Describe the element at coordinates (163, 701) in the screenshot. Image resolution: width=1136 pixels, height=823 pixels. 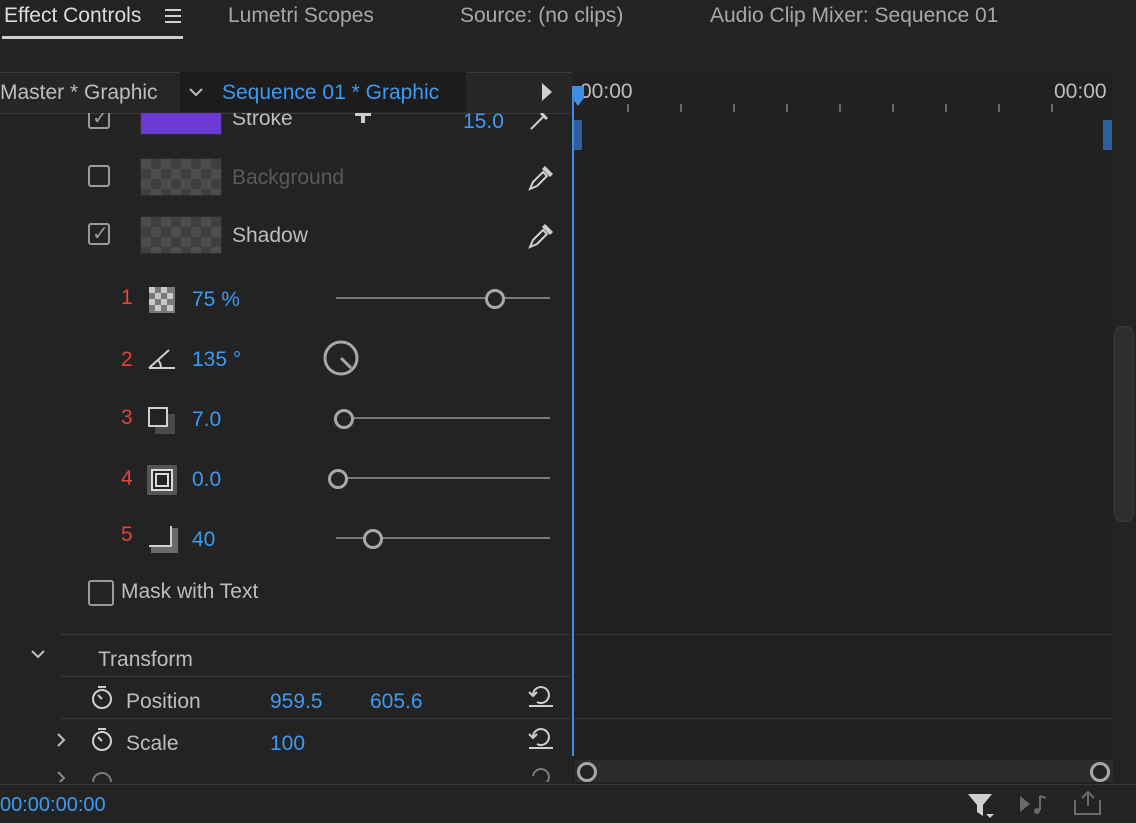
I see `position-label: Position` at that location.